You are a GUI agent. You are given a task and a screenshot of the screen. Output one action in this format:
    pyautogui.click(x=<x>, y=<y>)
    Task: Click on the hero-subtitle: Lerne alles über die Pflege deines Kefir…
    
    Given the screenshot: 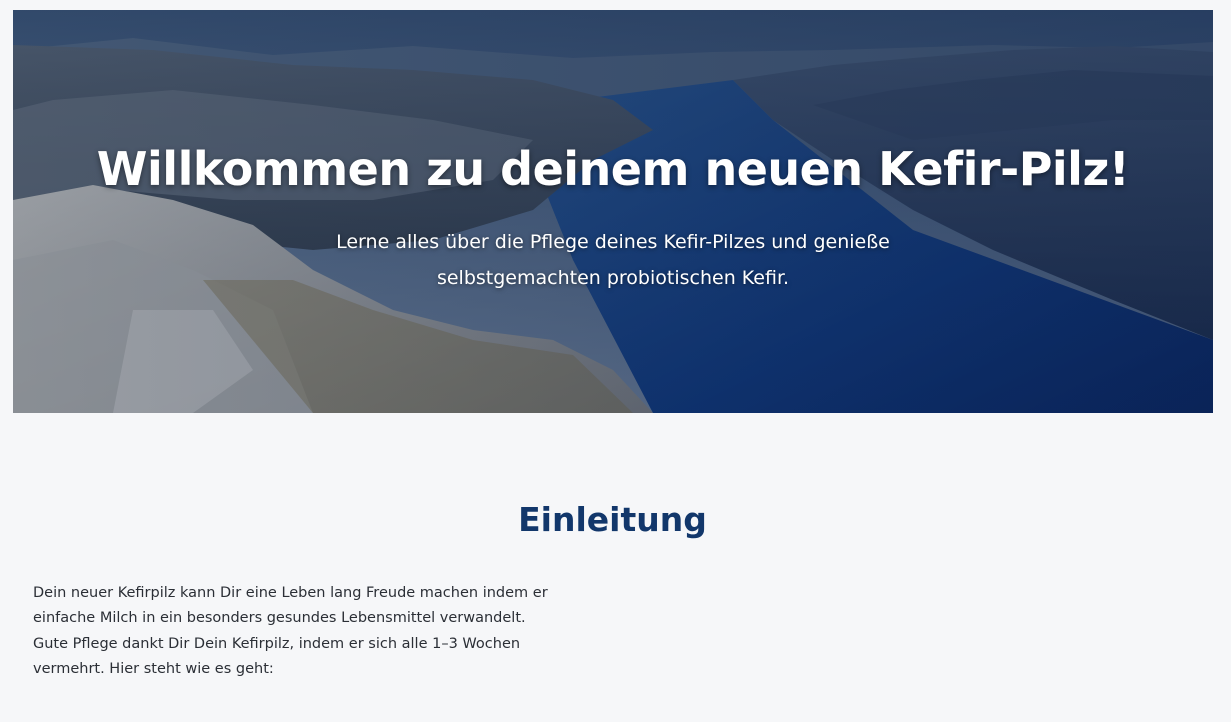 What is the action you would take?
    pyautogui.click(x=613, y=260)
    